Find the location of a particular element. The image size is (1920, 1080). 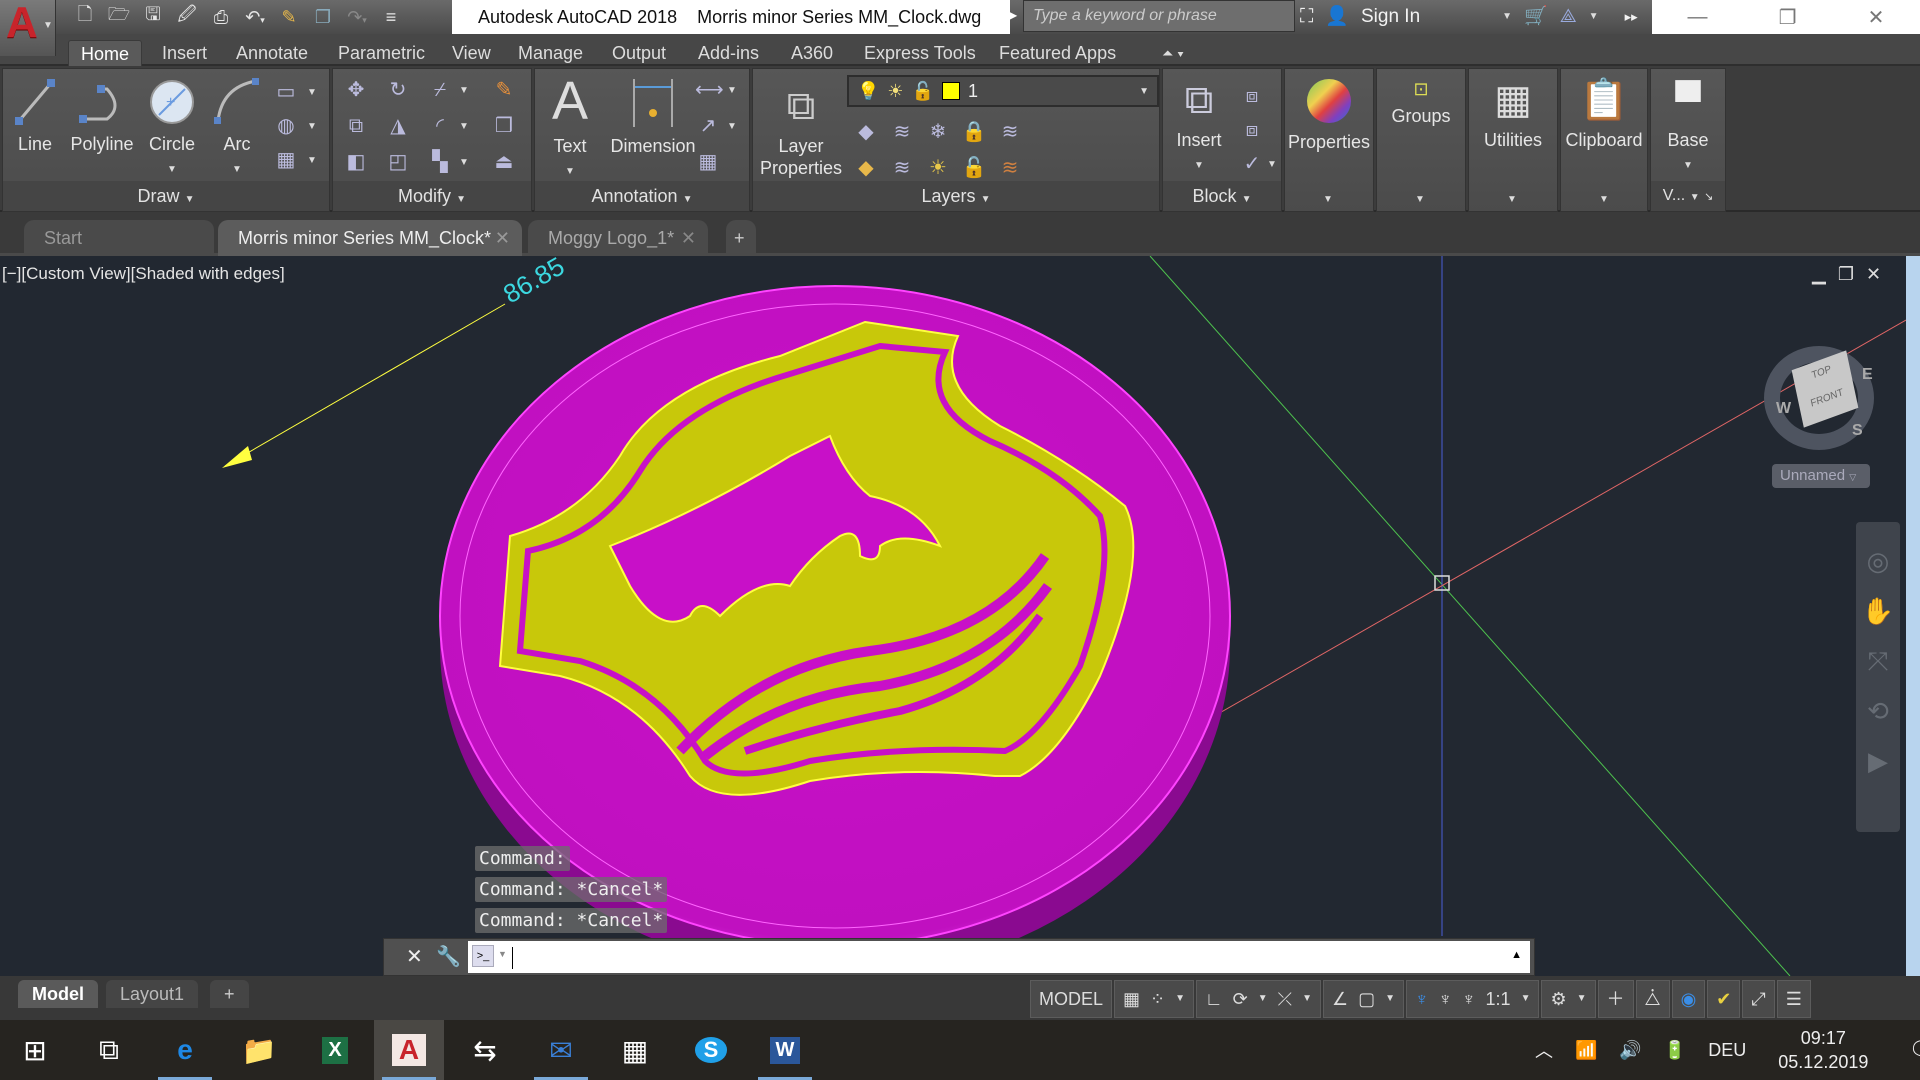

line-tool: Line is located at coordinates (35, 116).